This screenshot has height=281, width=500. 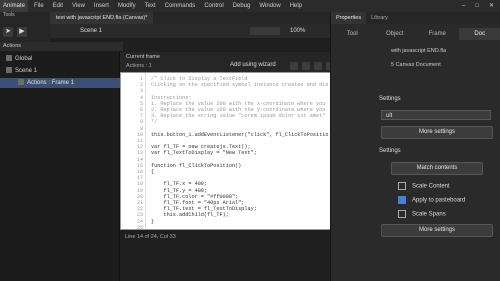 What do you see at coordinates (199, 79) in the screenshot?
I see `code-line: /* Click to Display a TextField` at bounding box center [199, 79].